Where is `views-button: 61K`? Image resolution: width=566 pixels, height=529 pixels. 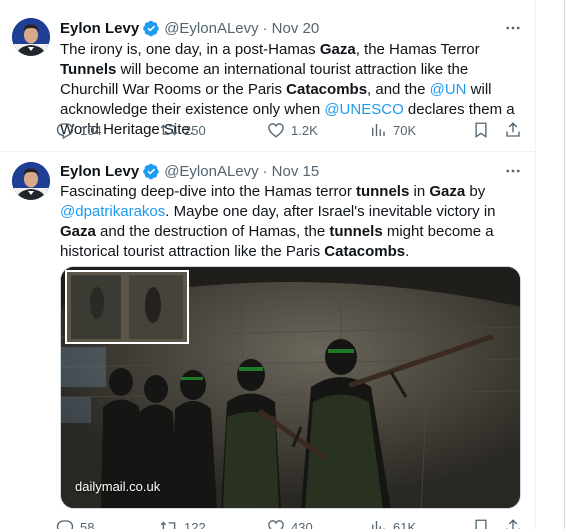
views-button: 61K is located at coordinates (392, 523).